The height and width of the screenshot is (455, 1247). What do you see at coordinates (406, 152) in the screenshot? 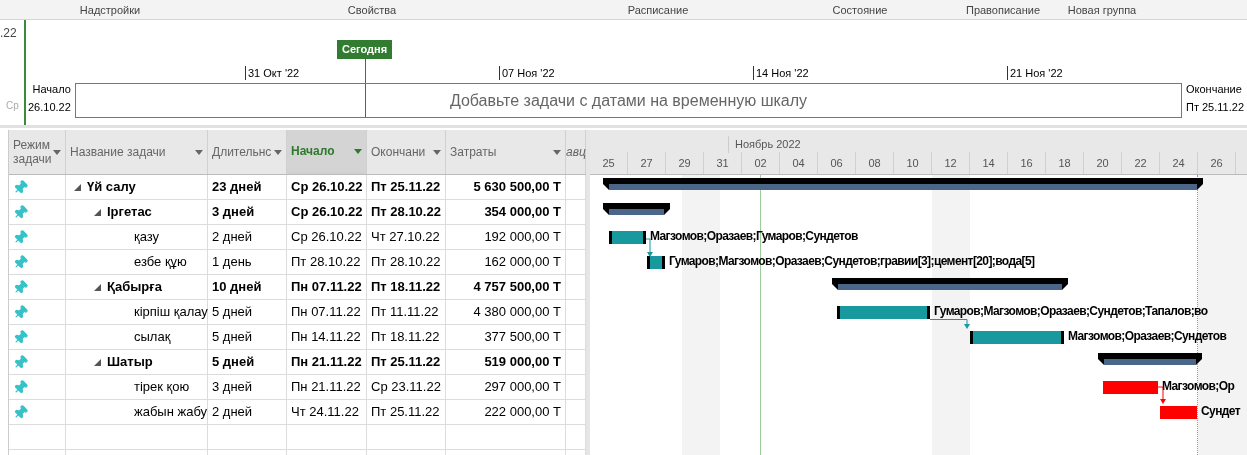
I see `column-header: Окончани` at bounding box center [406, 152].